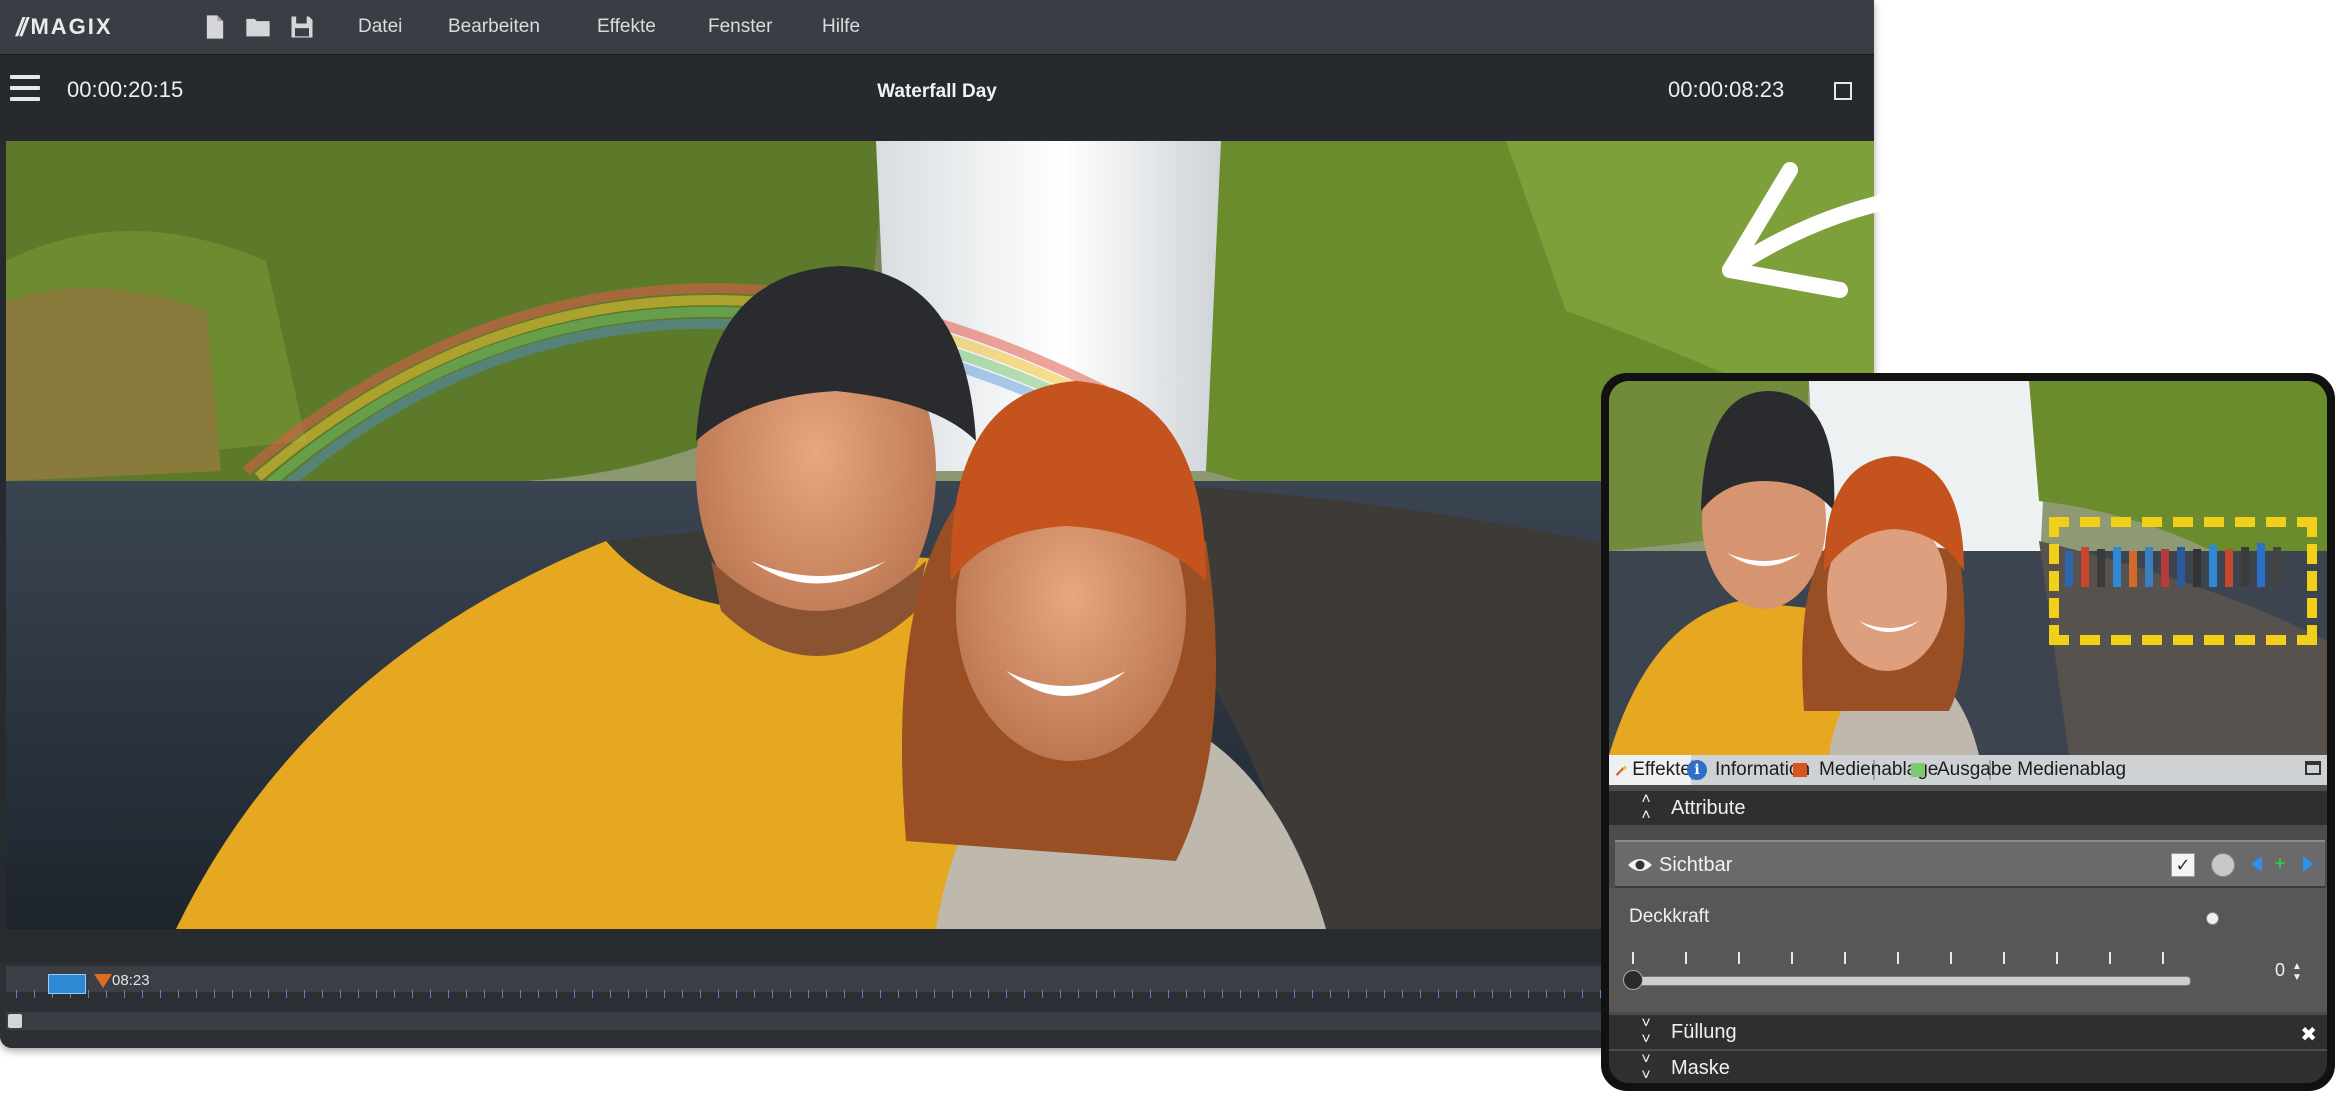 The image size is (2340, 1100). Describe the element at coordinates (380, 27) in the screenshot. I see `menu-datei: Datei` at that location.